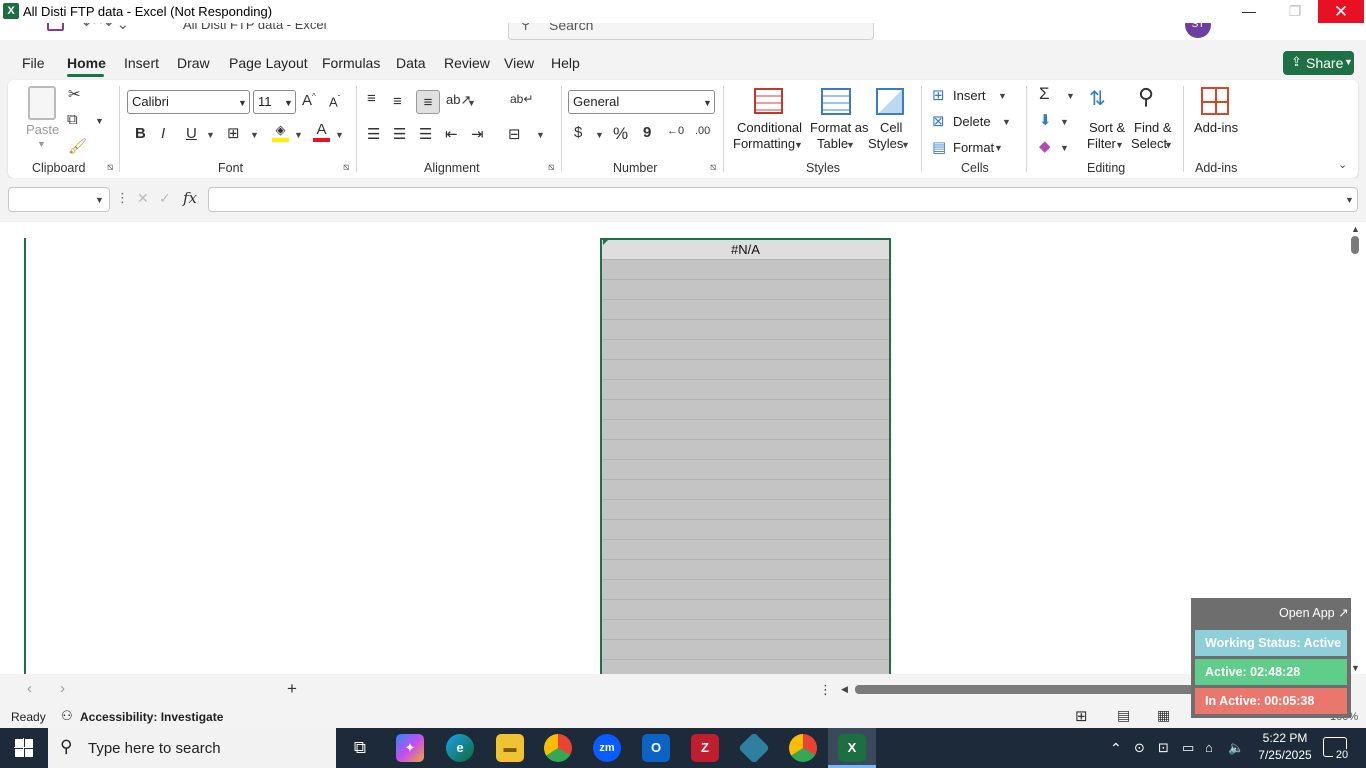 This screenshot has width=1366, height=768. Describe the element at coordinates (1249, 11) in the screenshot. I see `minimize-button: —` at that location.